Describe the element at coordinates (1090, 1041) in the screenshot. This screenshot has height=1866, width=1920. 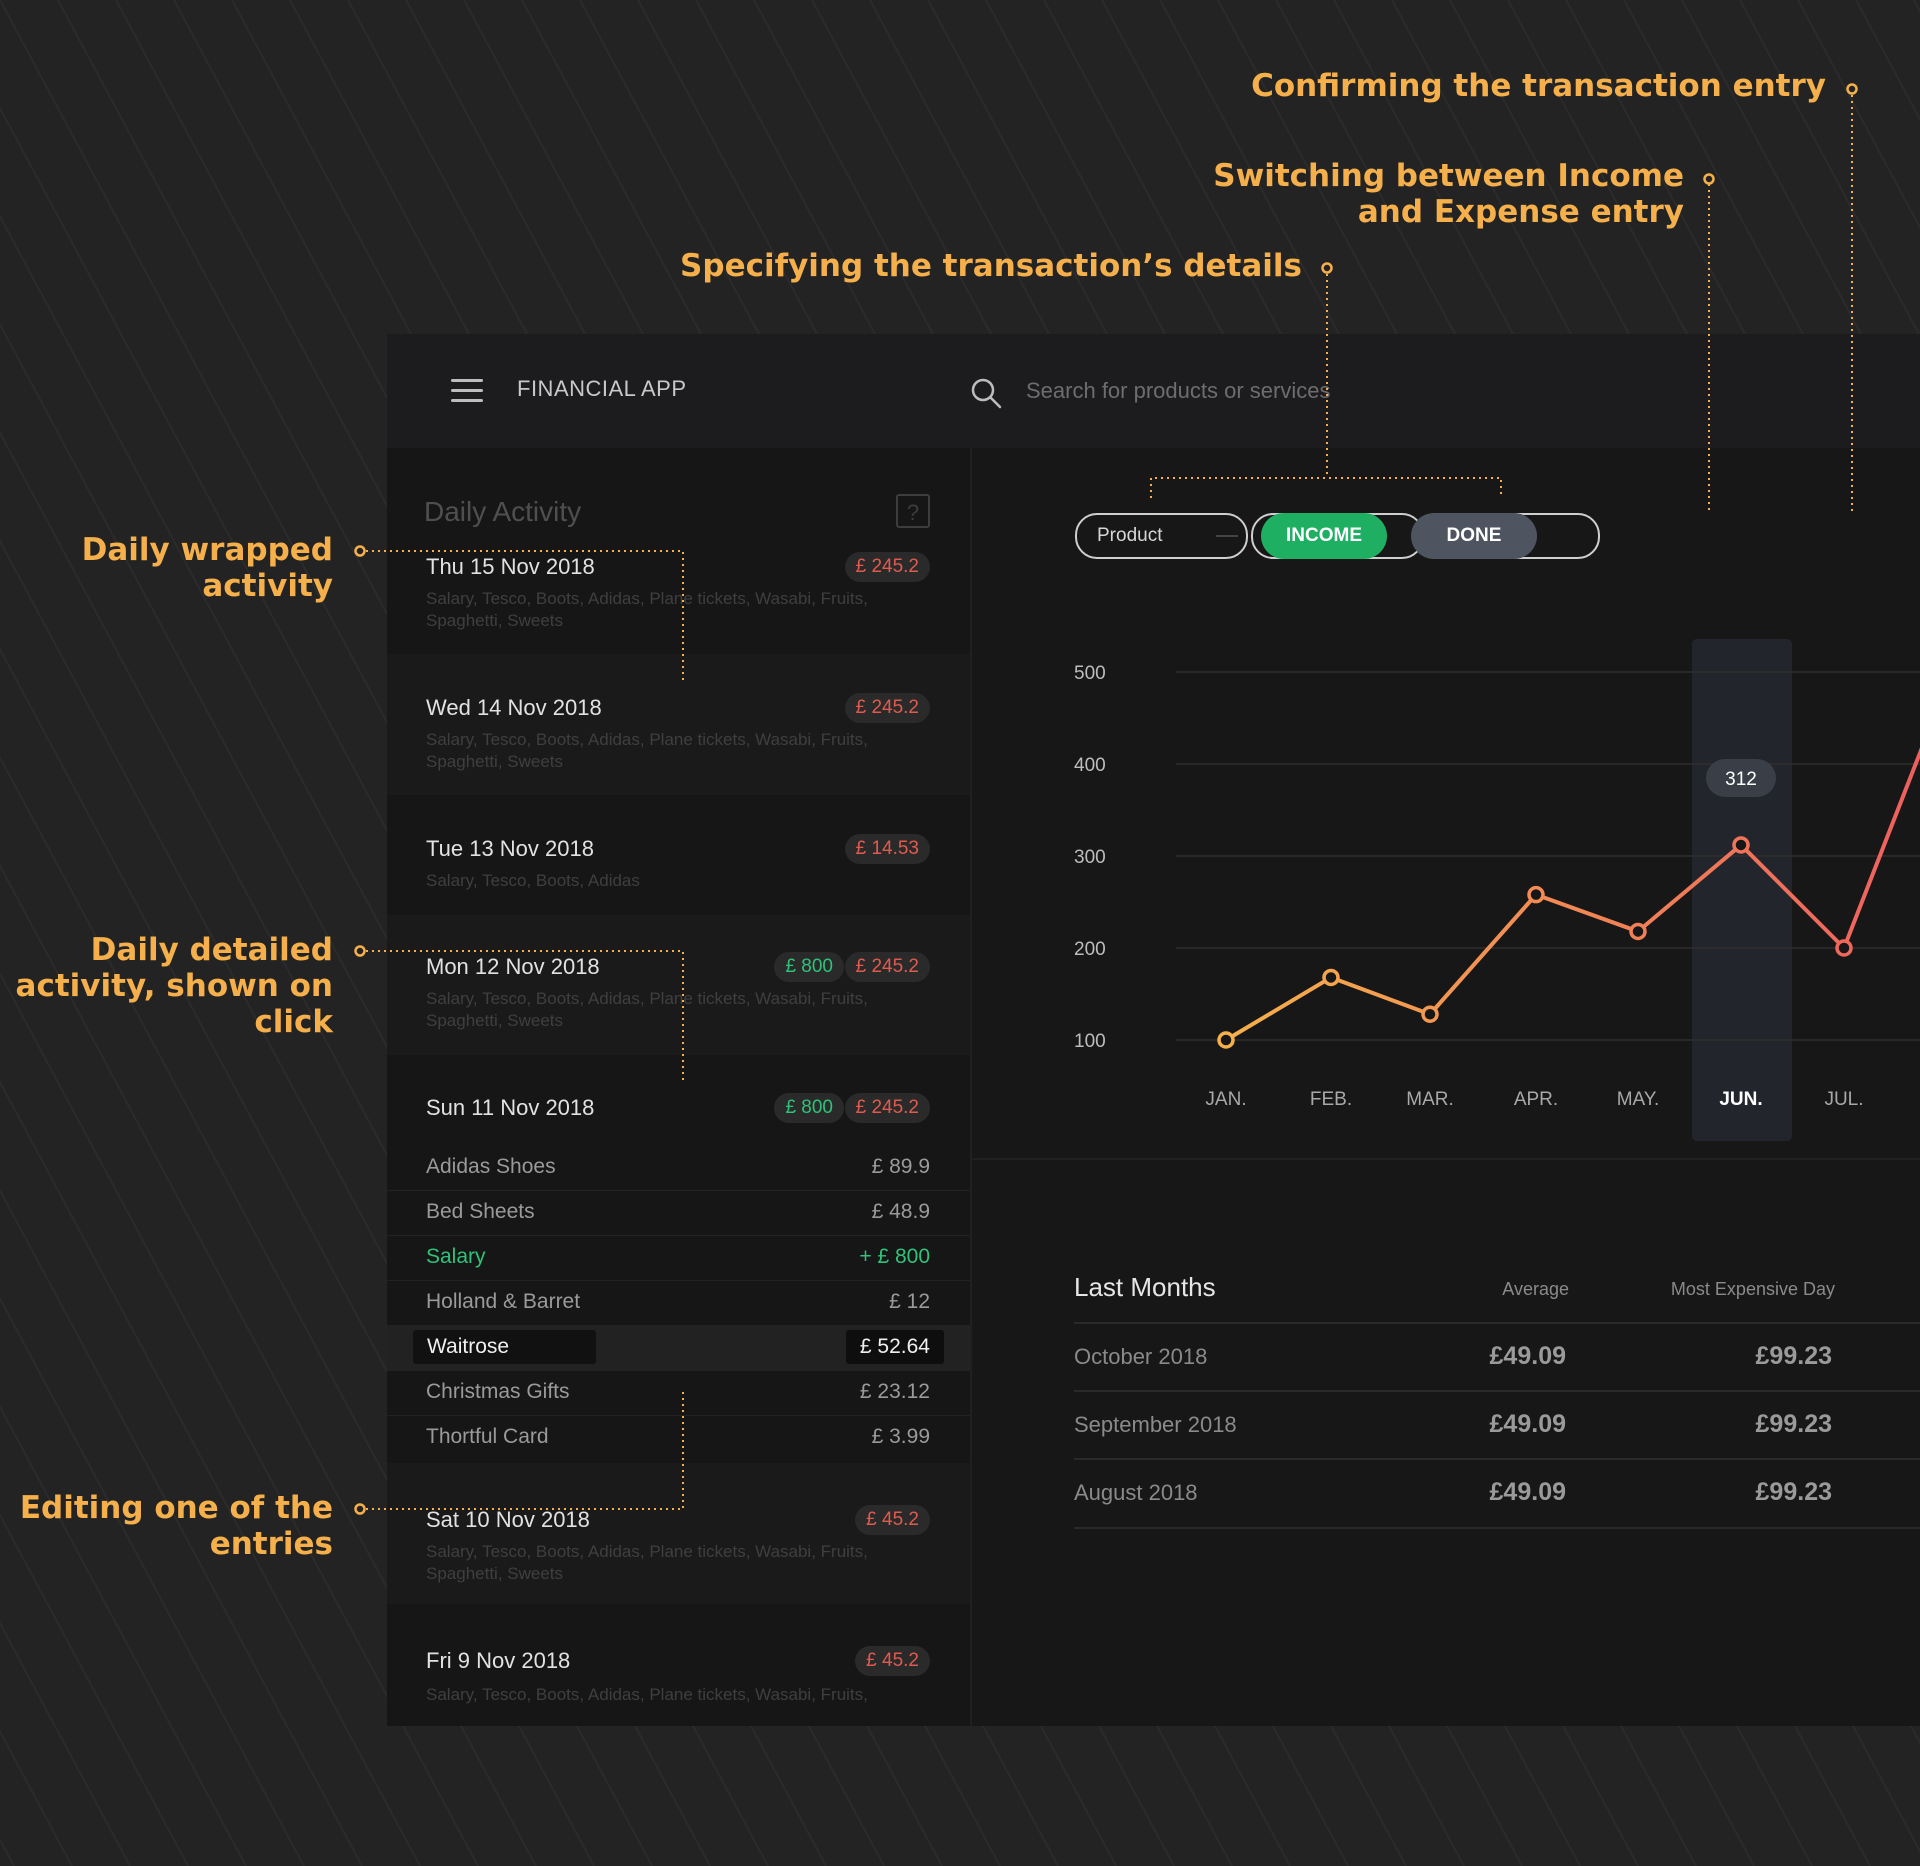
I see `y-tick-label: 100` at that location.